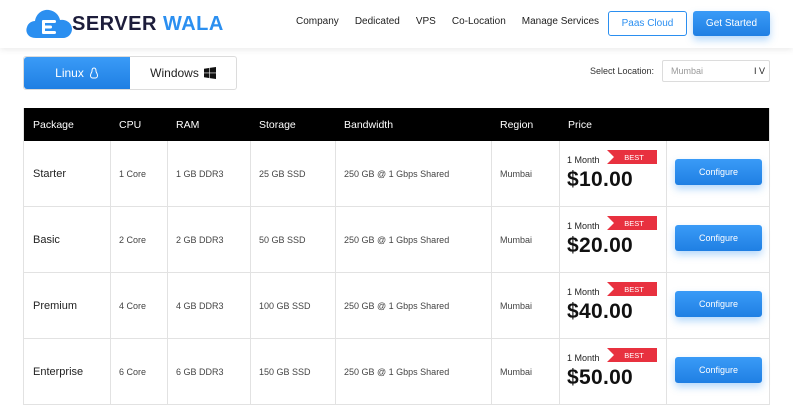 The image size is (793, 420). I want to click on nav-co-location: Co-Location, so click(479, 21).